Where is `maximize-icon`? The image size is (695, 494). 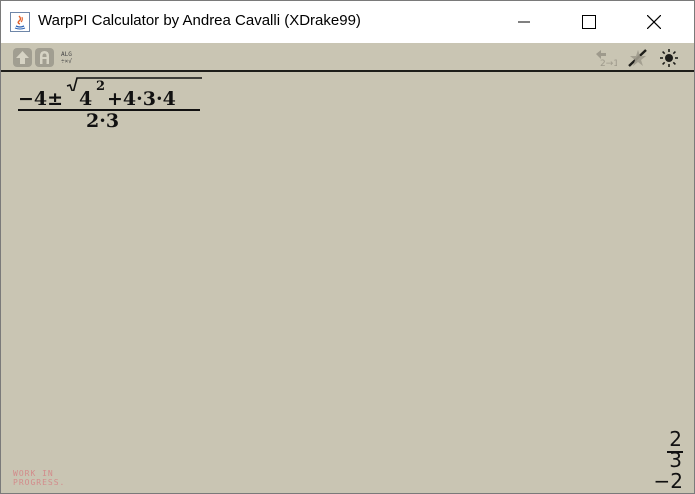 maximize-icon is located at coordinates (589, 22).